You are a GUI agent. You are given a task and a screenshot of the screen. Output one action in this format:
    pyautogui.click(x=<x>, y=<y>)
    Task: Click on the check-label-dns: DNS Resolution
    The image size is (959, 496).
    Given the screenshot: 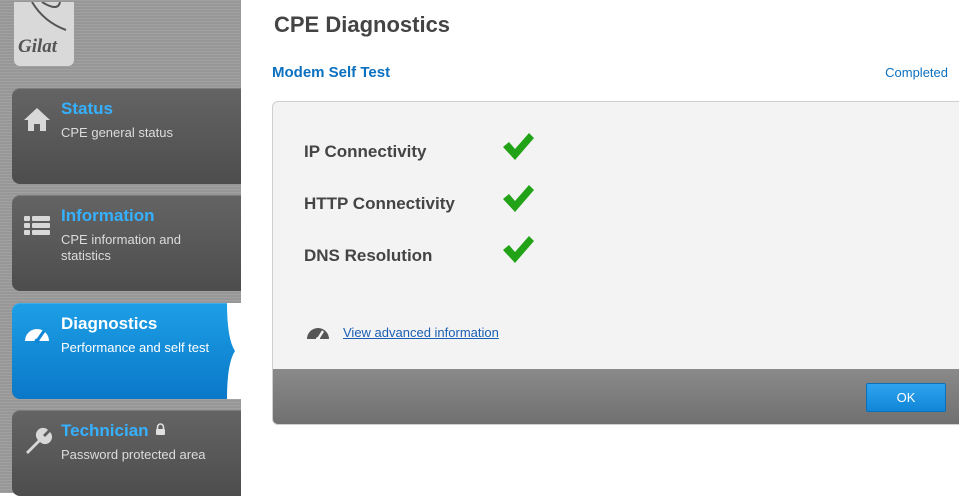 What is the action you would take?
    pyautogui.click(x=368, y=255)
    